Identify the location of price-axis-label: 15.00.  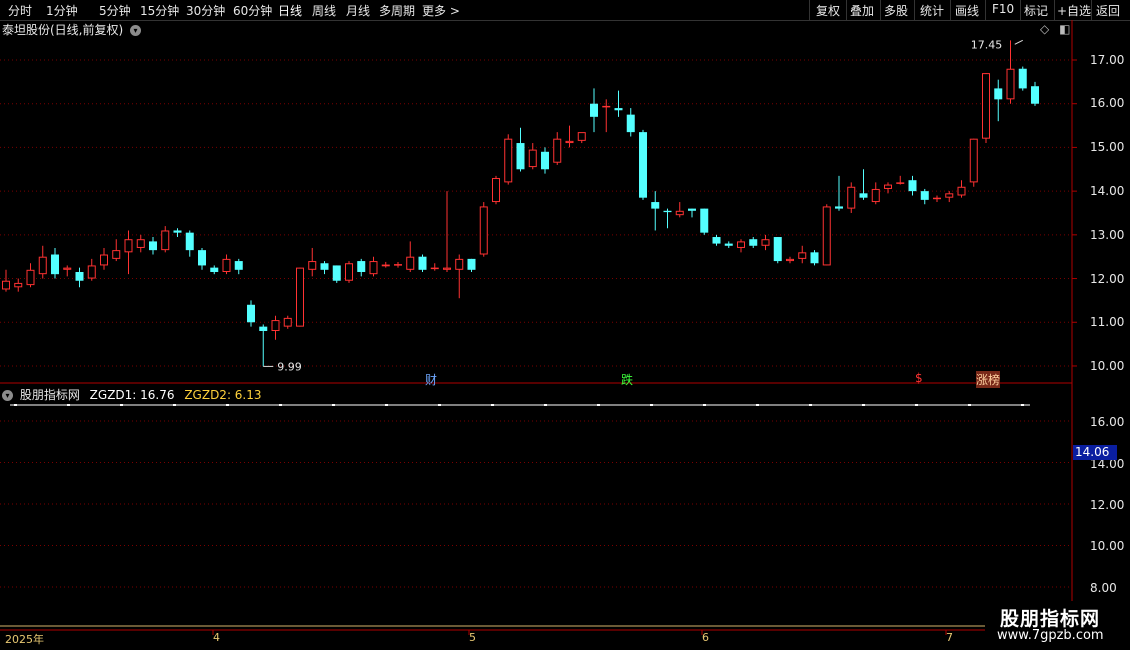
(1107, 147).